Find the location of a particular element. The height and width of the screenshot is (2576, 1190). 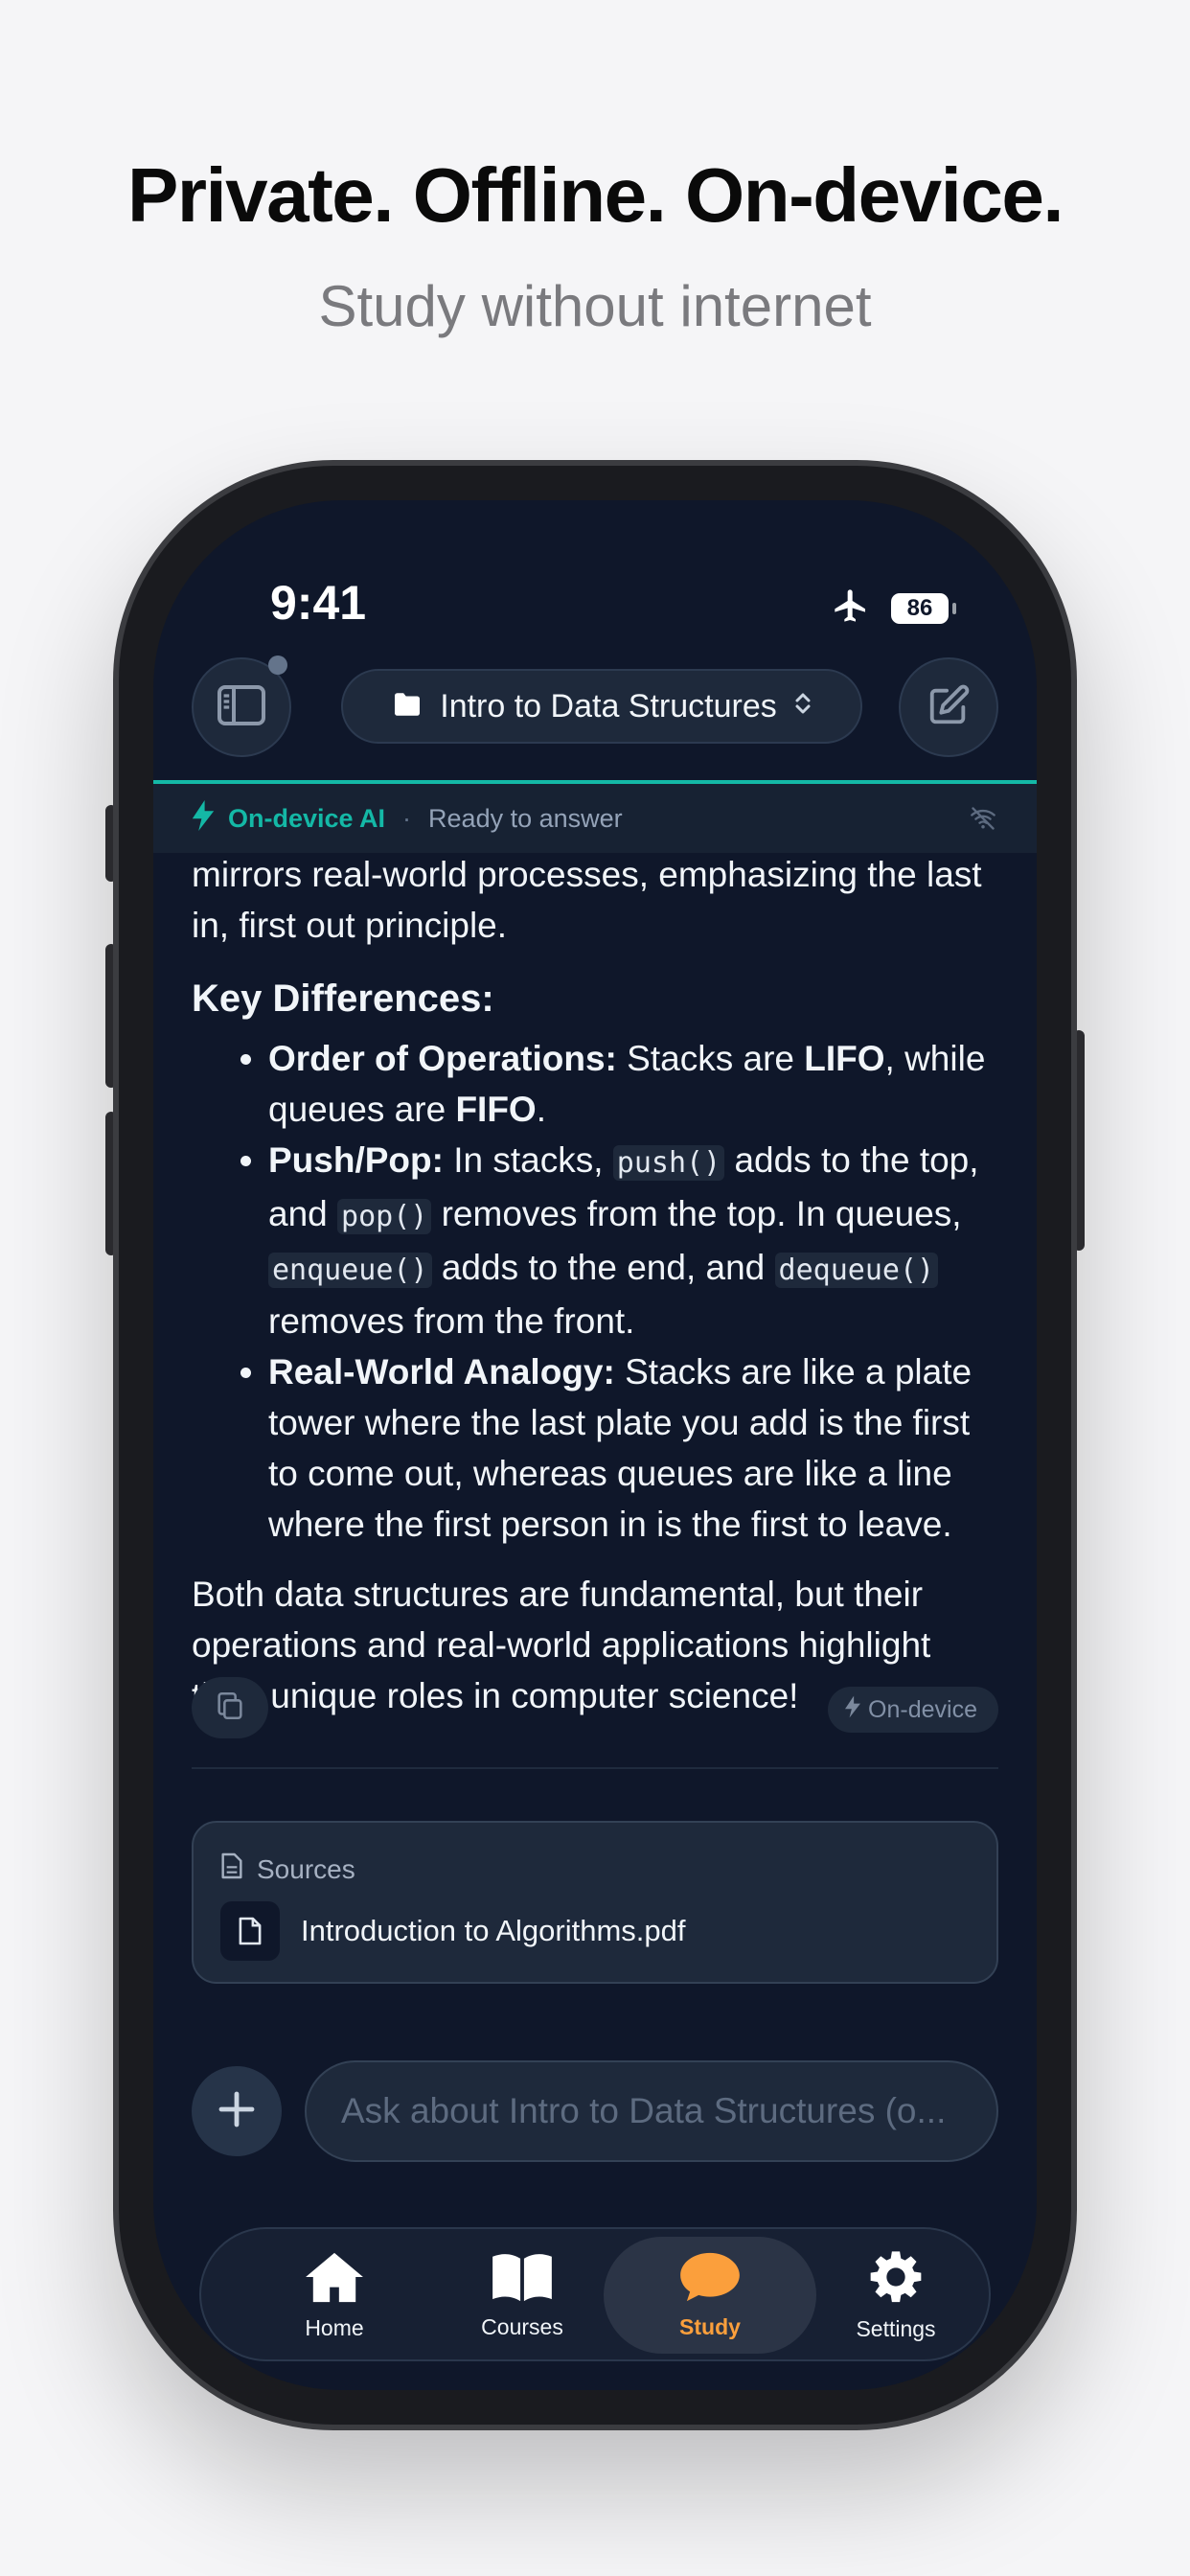

document-icon is located at coordinates (232, 1869).